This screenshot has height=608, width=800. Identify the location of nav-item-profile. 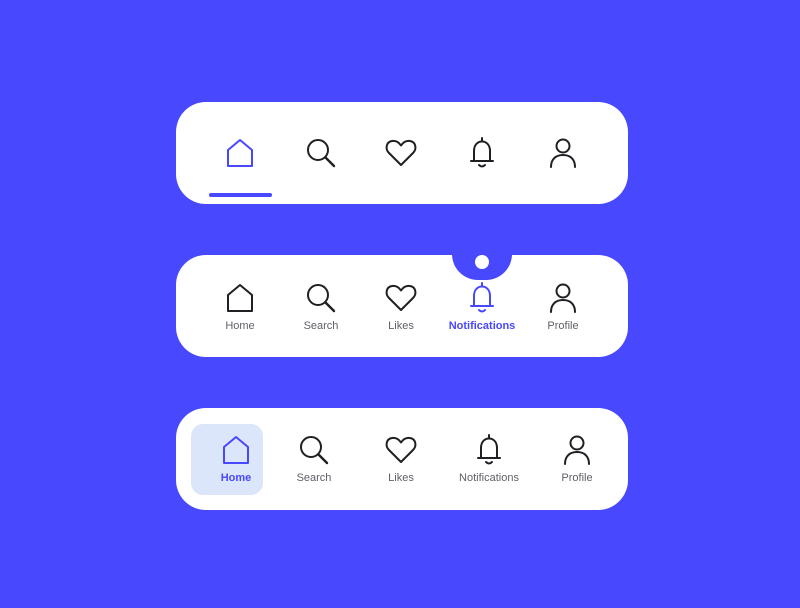
(563, 153).